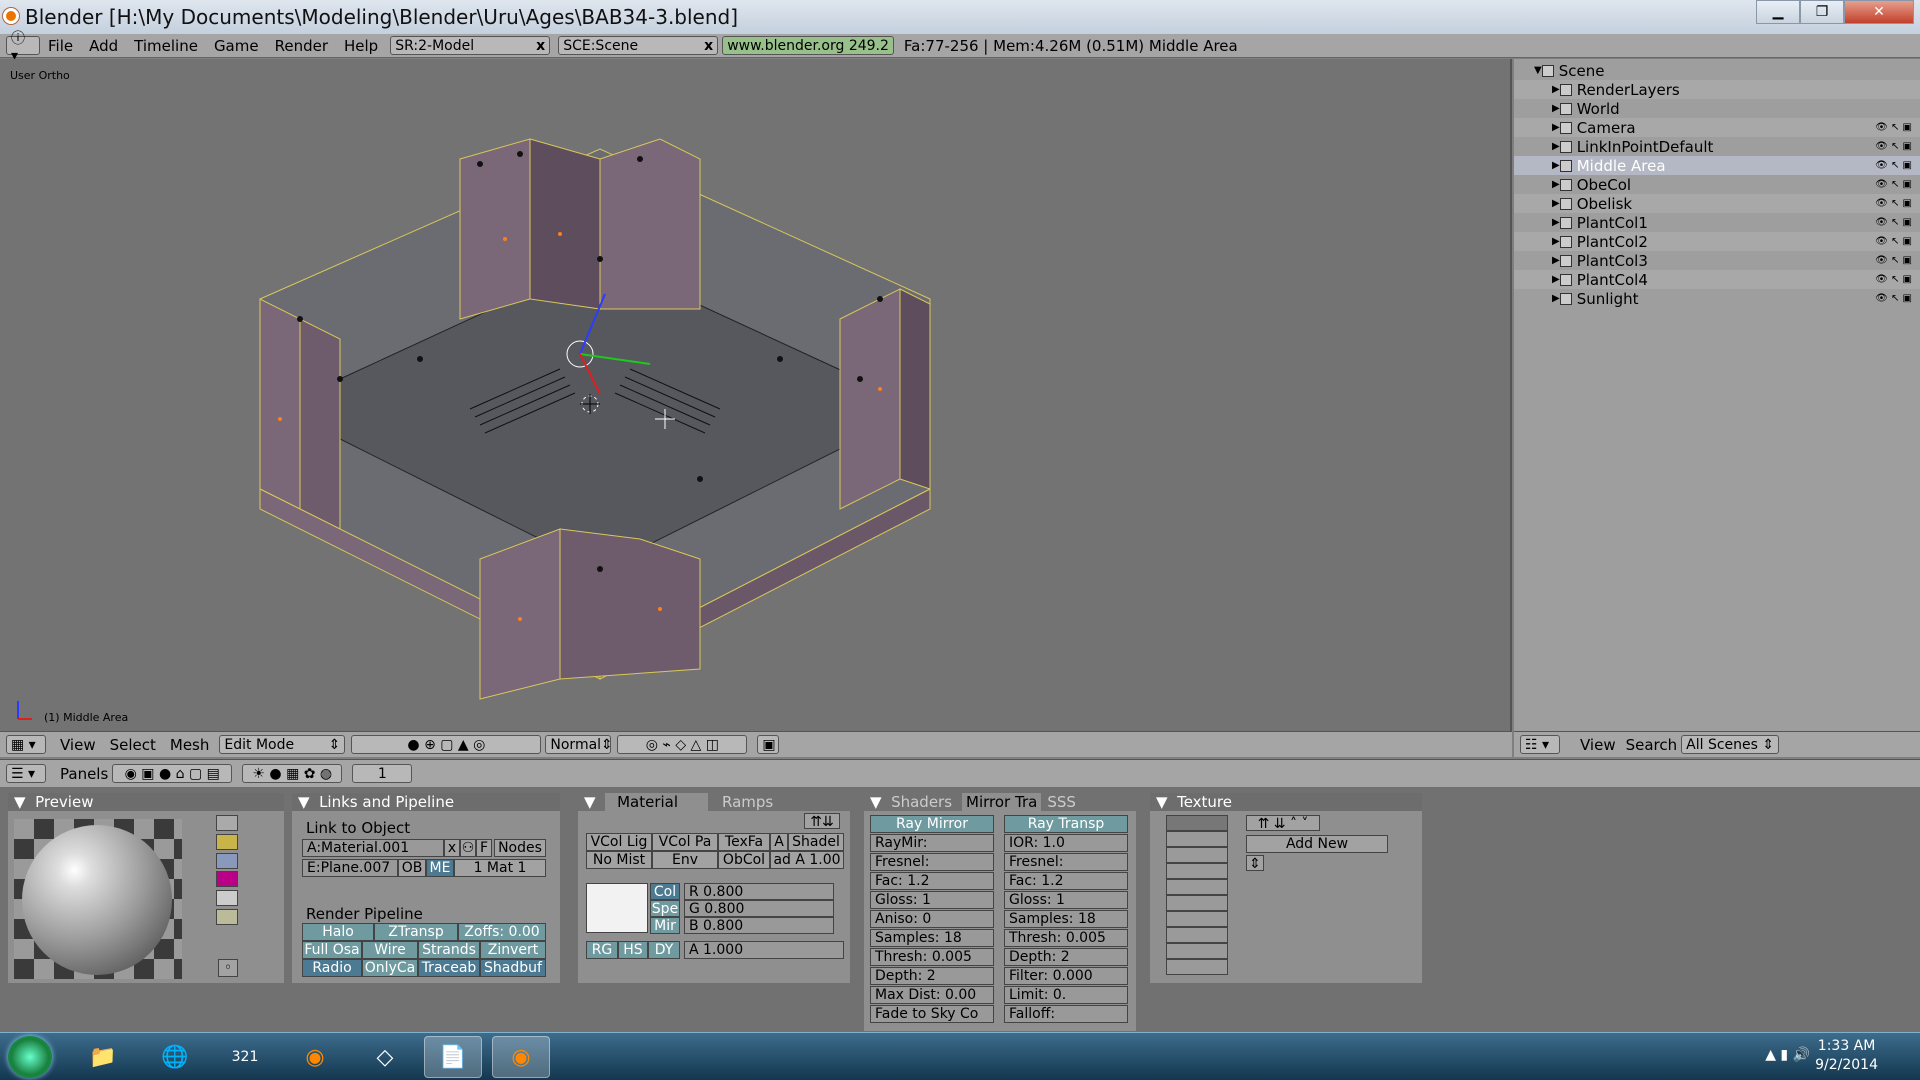  Describe the element at coordinates (133, 745) in the screenshot. I see `menu-select: Select` at that location.